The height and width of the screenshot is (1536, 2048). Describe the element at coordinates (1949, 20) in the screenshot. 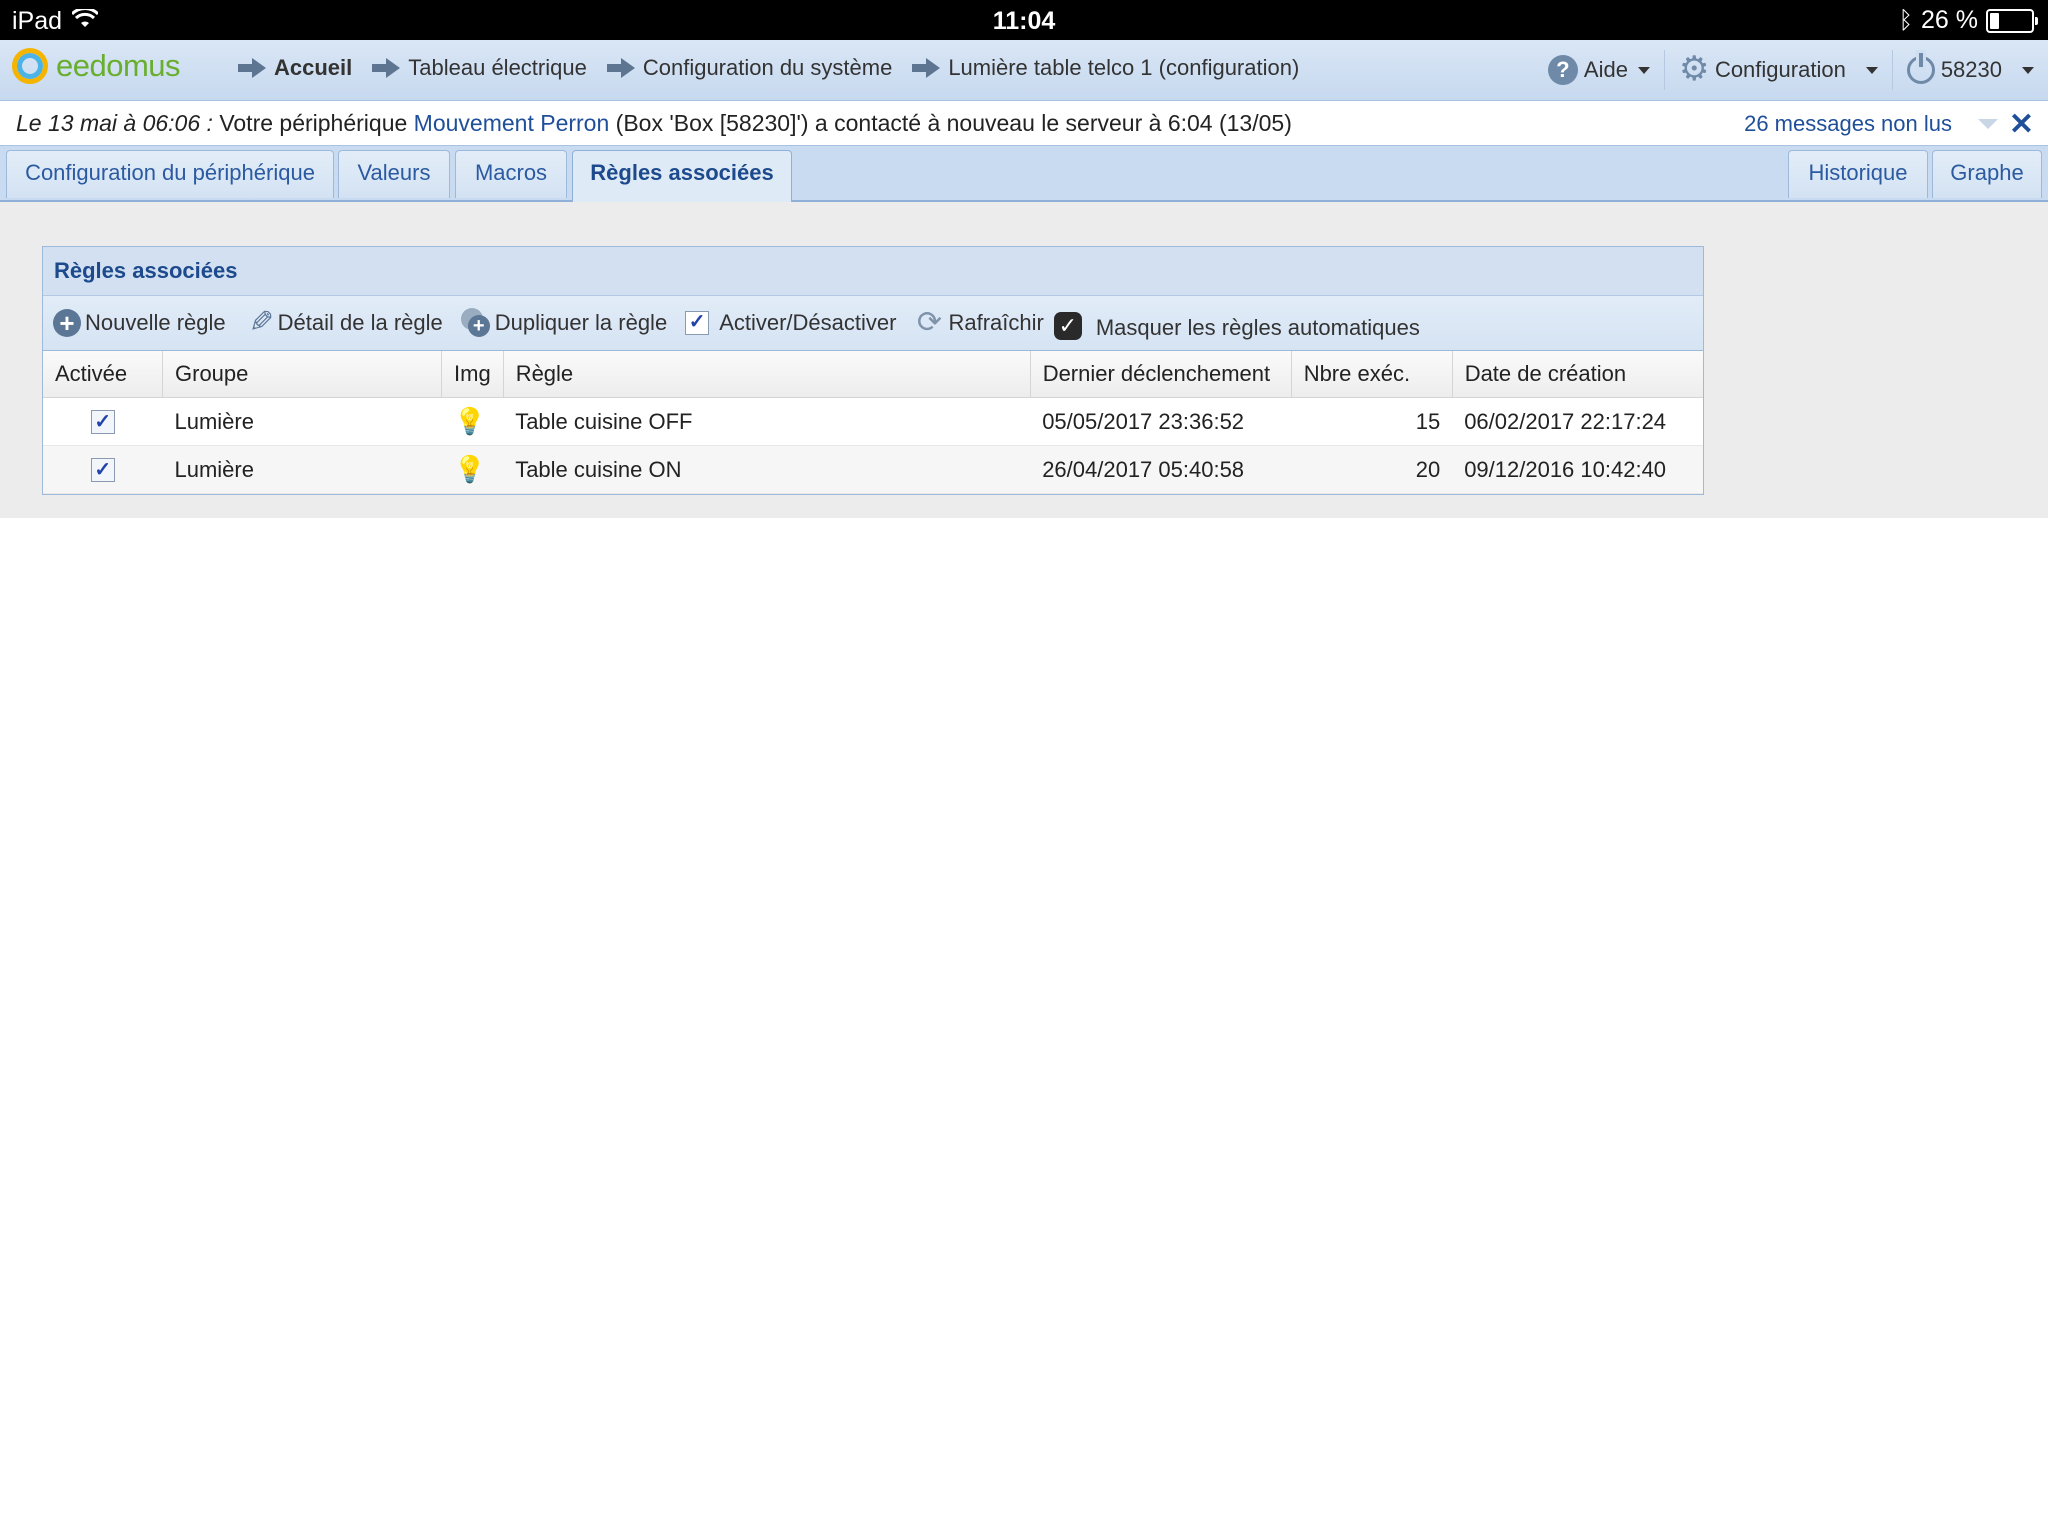

I see `battery-percent: 26 %` at that location.